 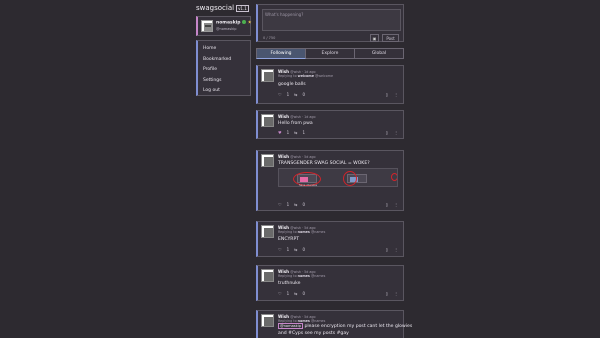 What do you see at coordinates (295, 123) in the screenshot?
I see `post-text: Hello from pwa` at bounding box center [295, 123].